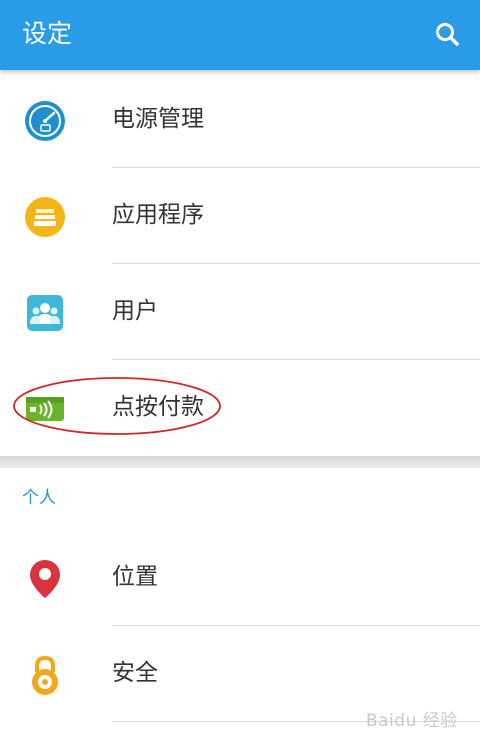 The height and width of the screenshot is (752, 480). Describe the element at coordinates (240, 462) in the screenshot. I see `section-separator` at that location.